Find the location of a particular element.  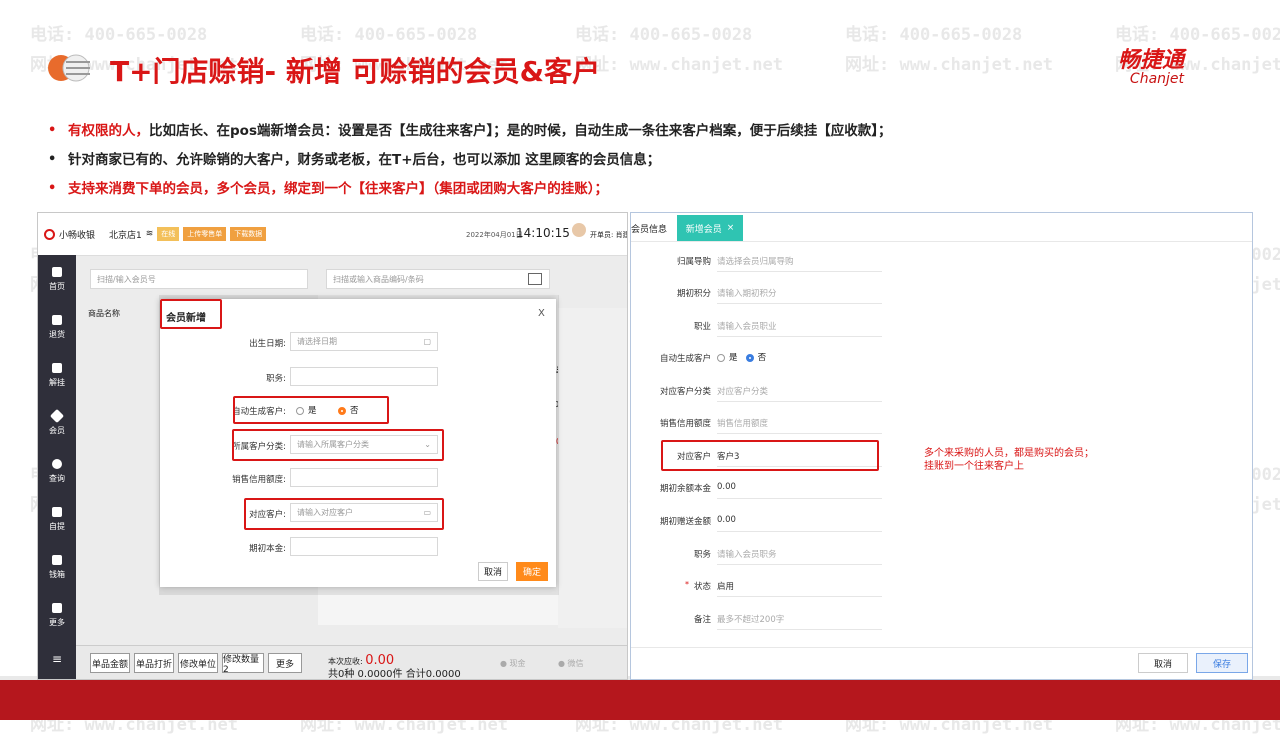

wifi-icon: ≋ is located at coordinates (149, 234).